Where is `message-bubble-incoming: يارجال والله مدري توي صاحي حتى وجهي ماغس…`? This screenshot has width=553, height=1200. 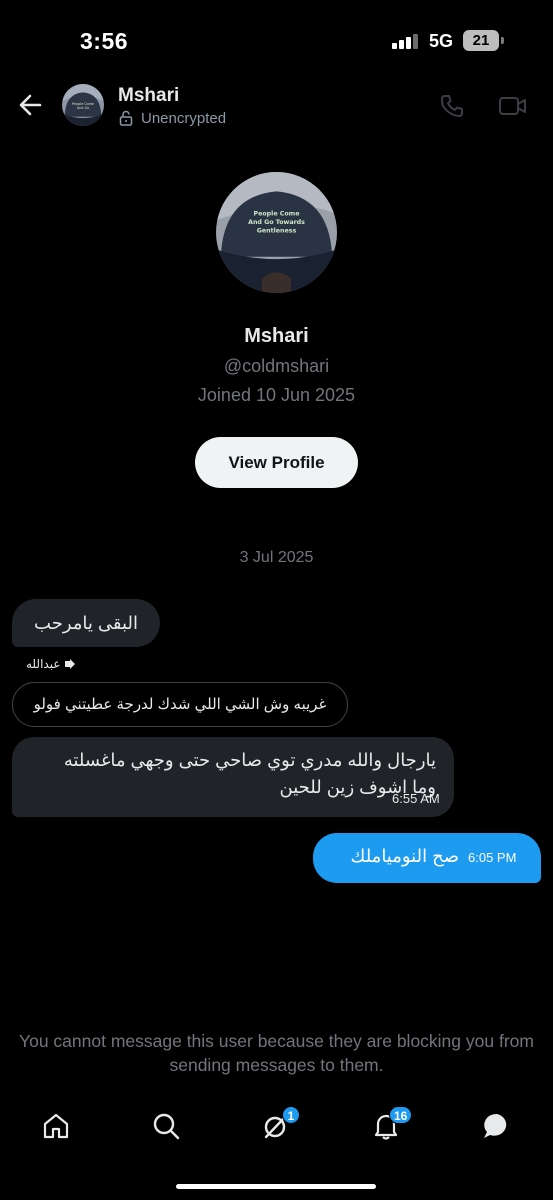
message-bubble-incoming: يارجال والله مدري توي صاحي حتى وجهي ماغس… is located at coordinates (233, 777).